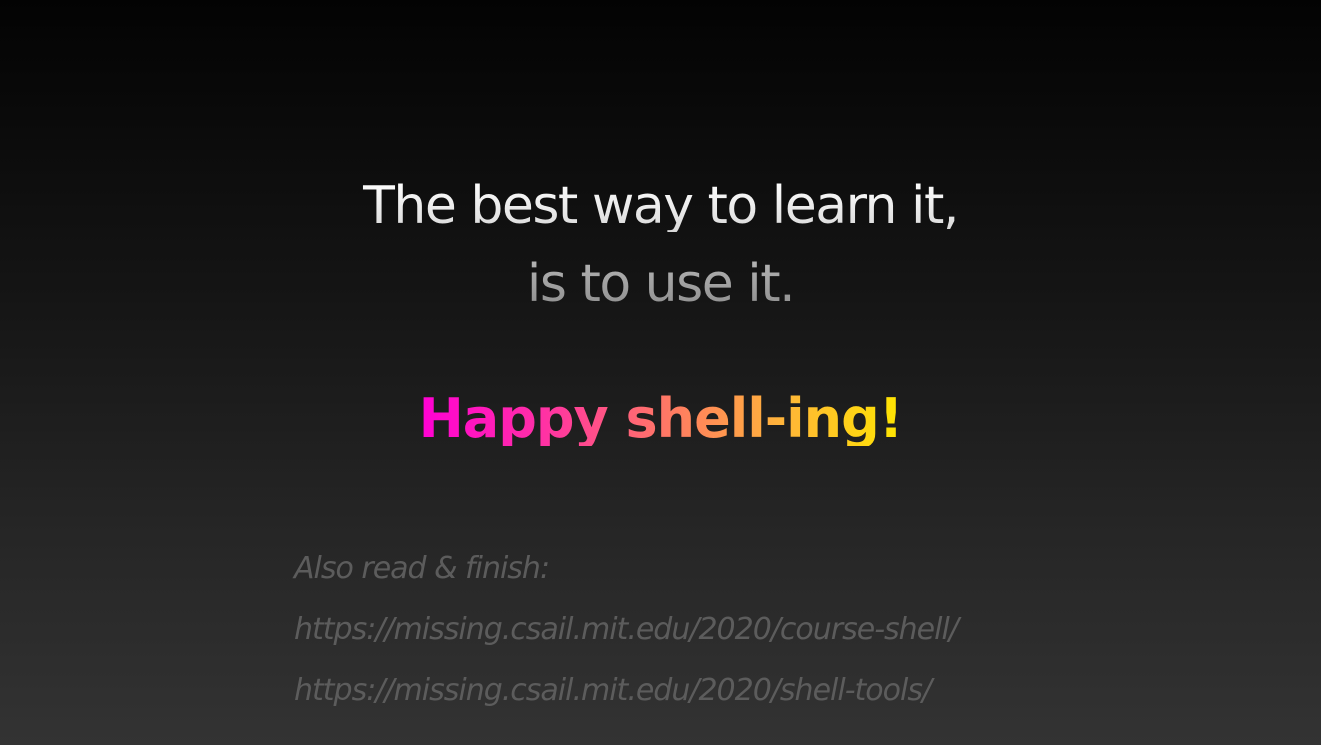 The width and height of the screenshot is (1321, 745). What do you see at coordinates (660, 284) in the screenshot?
I see `headline-line-2: is to use it.` at bounding box center [660, 284].